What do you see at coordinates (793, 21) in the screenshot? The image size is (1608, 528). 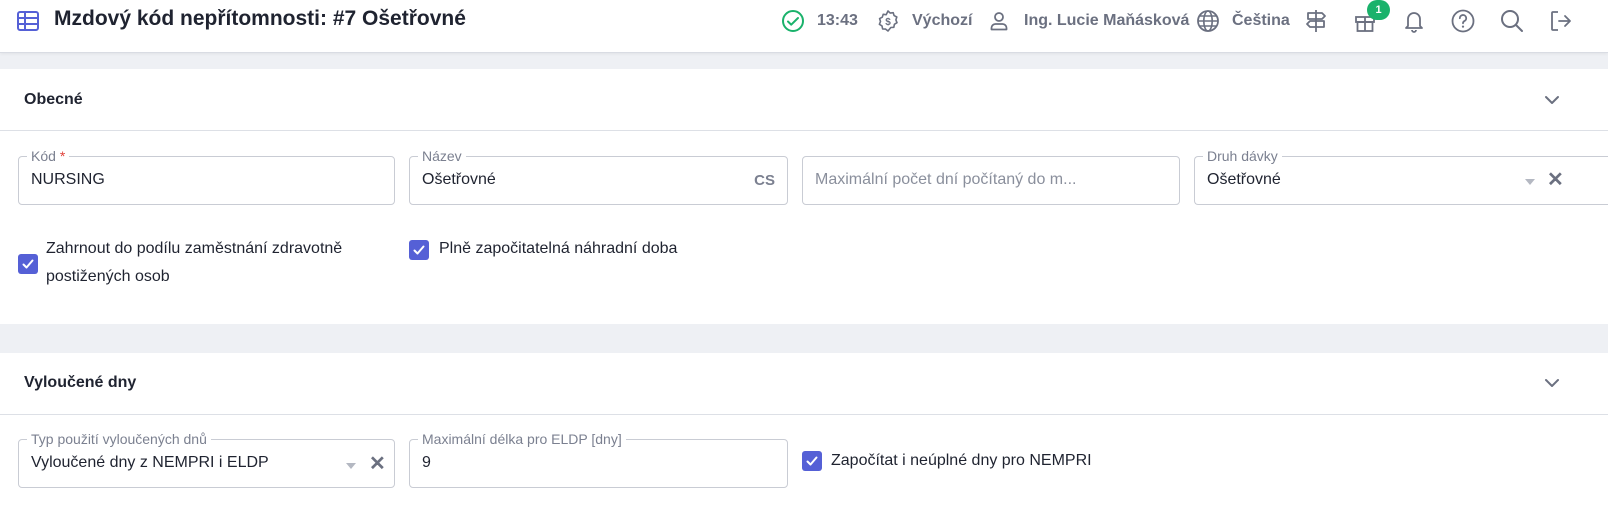 I see `check-circle-icon` at bounding box center [793, 21].